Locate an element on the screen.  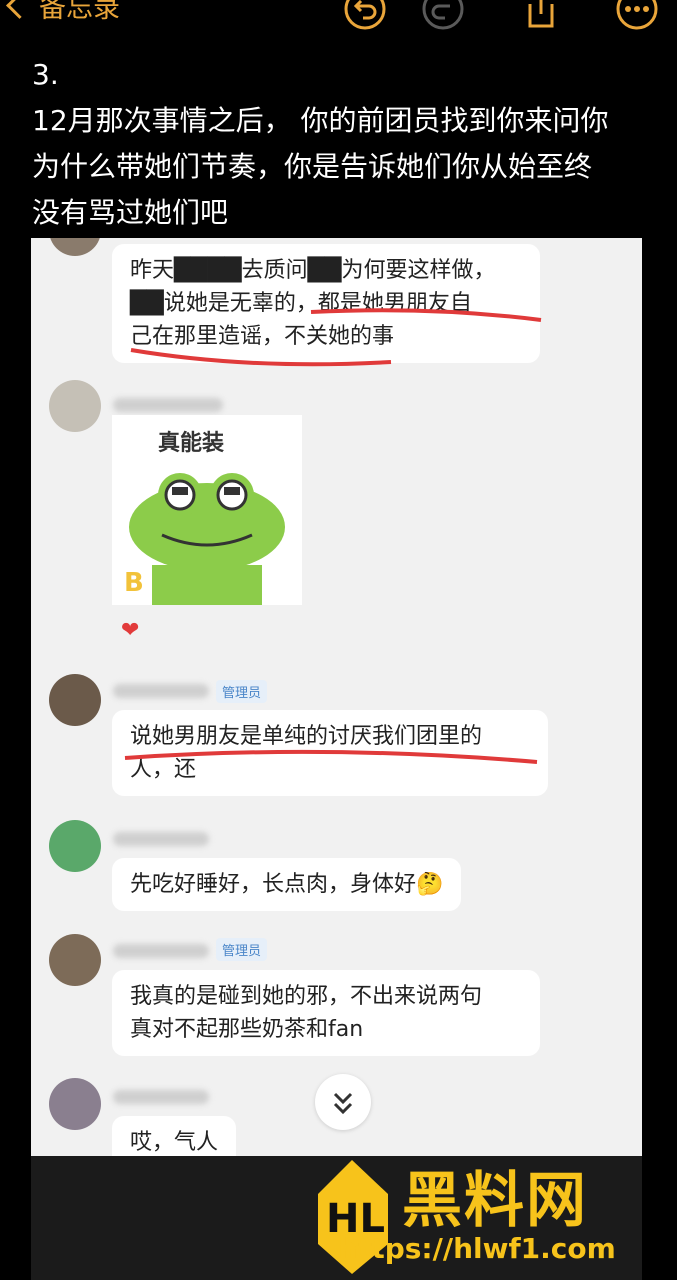
message-bubble: 哎，气人 is located at coordinates (174, 1136).